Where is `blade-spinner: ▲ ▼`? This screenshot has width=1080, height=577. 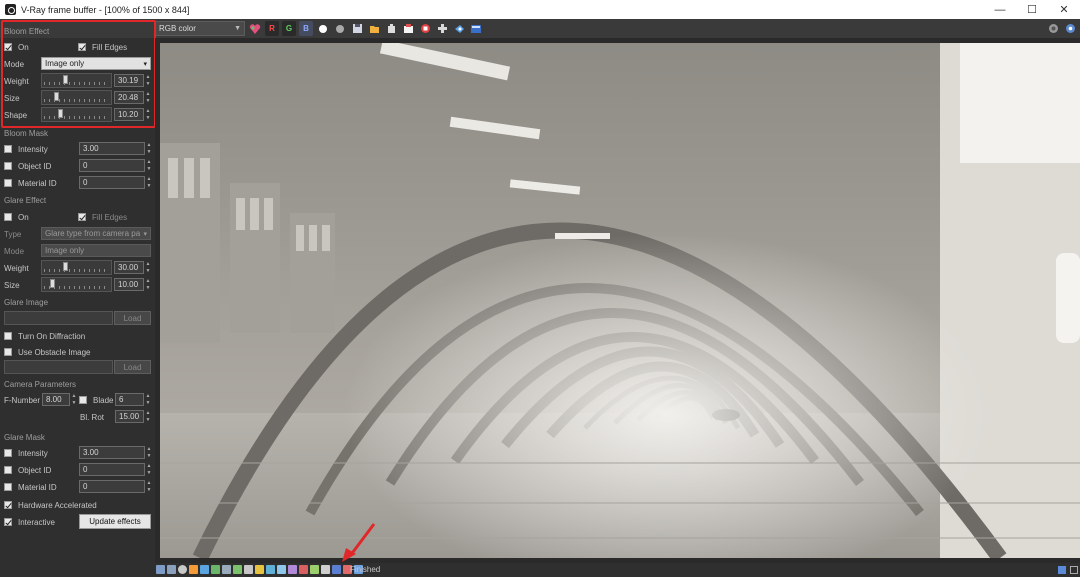
blade-spinner: ▲ ▼ is located at coordinates (148, 399).